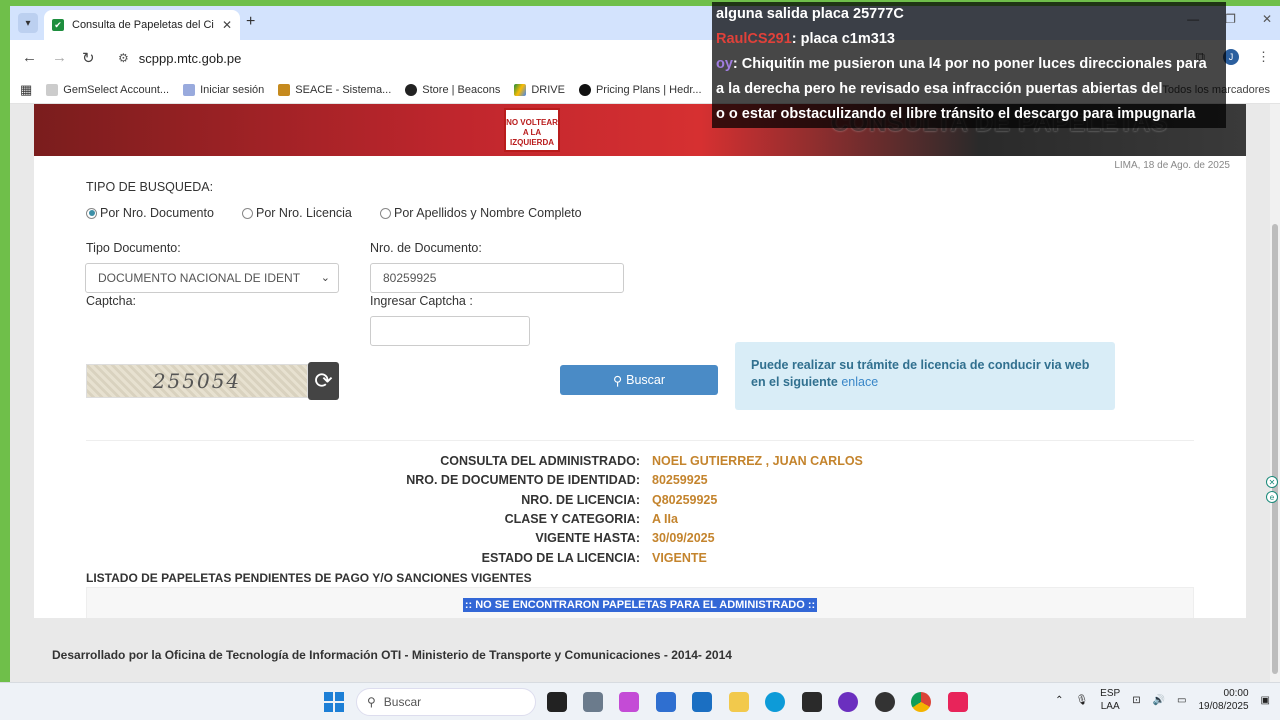 This screenshot has width=1280, height=720. I want to click on search-button: ⚲ Buscar, so click(639, 380).